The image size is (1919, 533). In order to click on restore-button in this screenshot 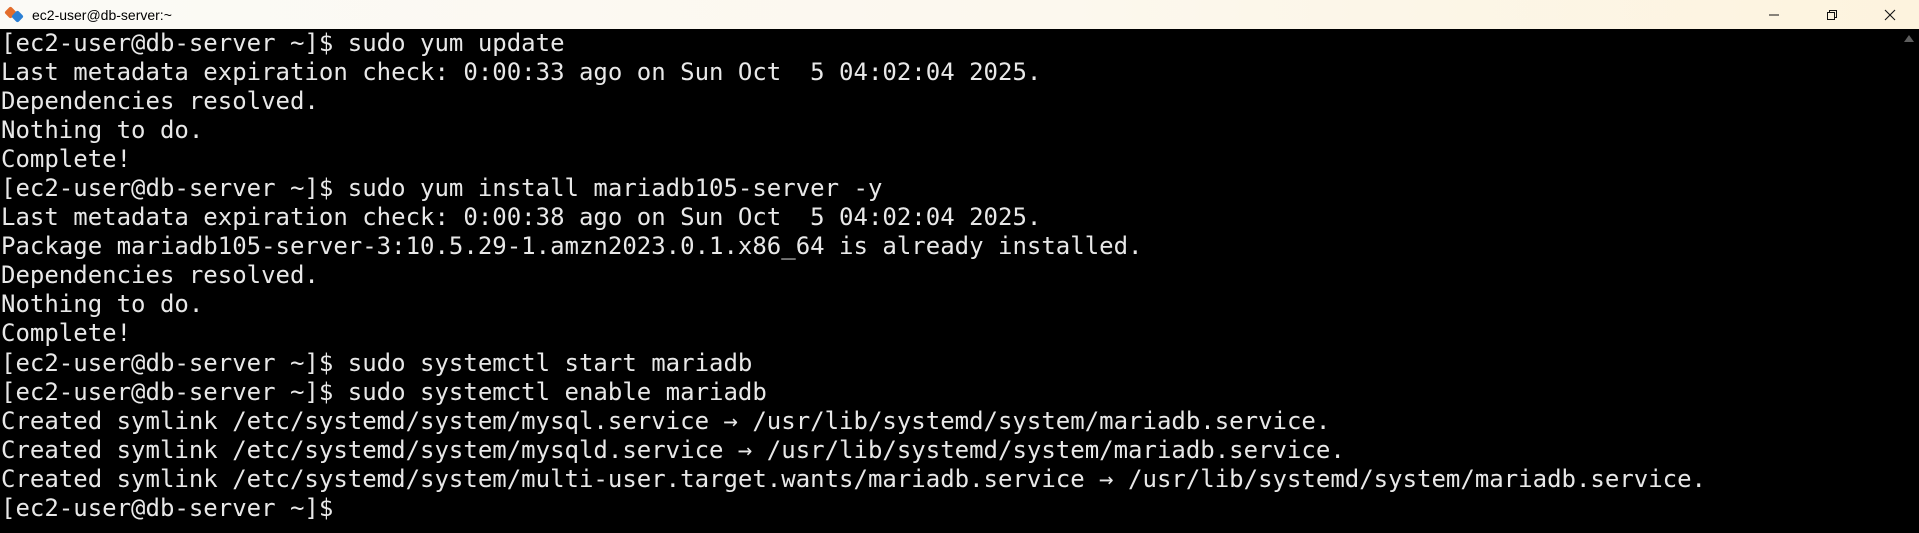, I will do `click(1832, 14)`.